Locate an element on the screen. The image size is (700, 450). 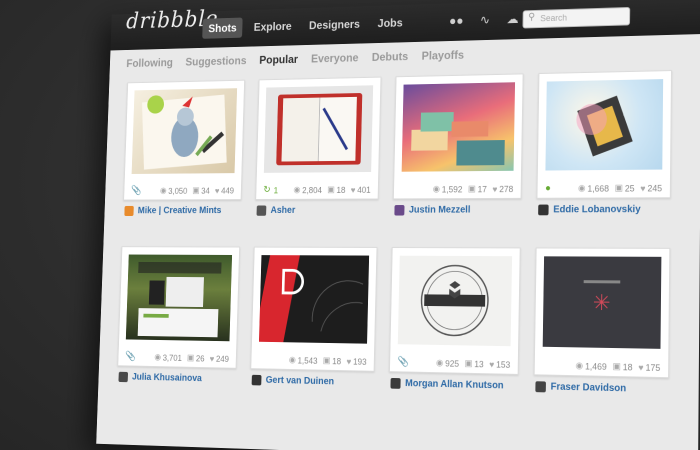
binoculars-icon: ●● is located at coordinates (456, 21).